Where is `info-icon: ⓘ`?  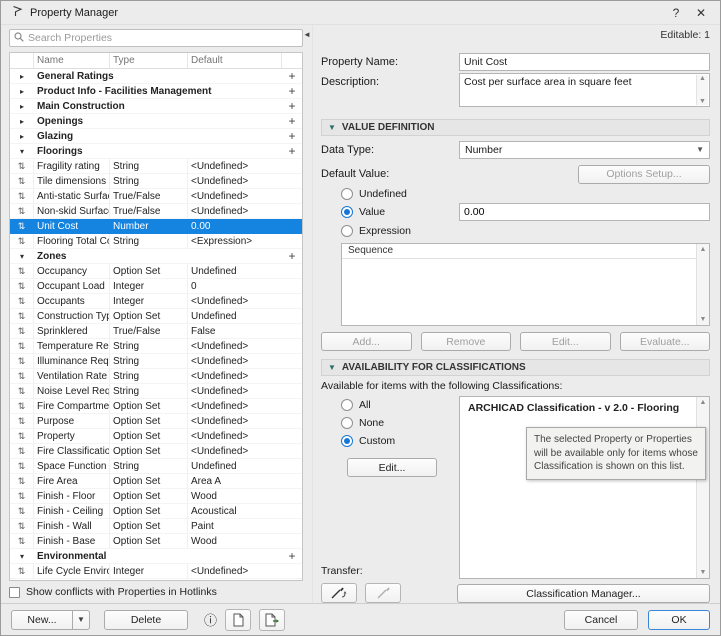
info-icon: ⓘ is located at coordinates (210, 619).